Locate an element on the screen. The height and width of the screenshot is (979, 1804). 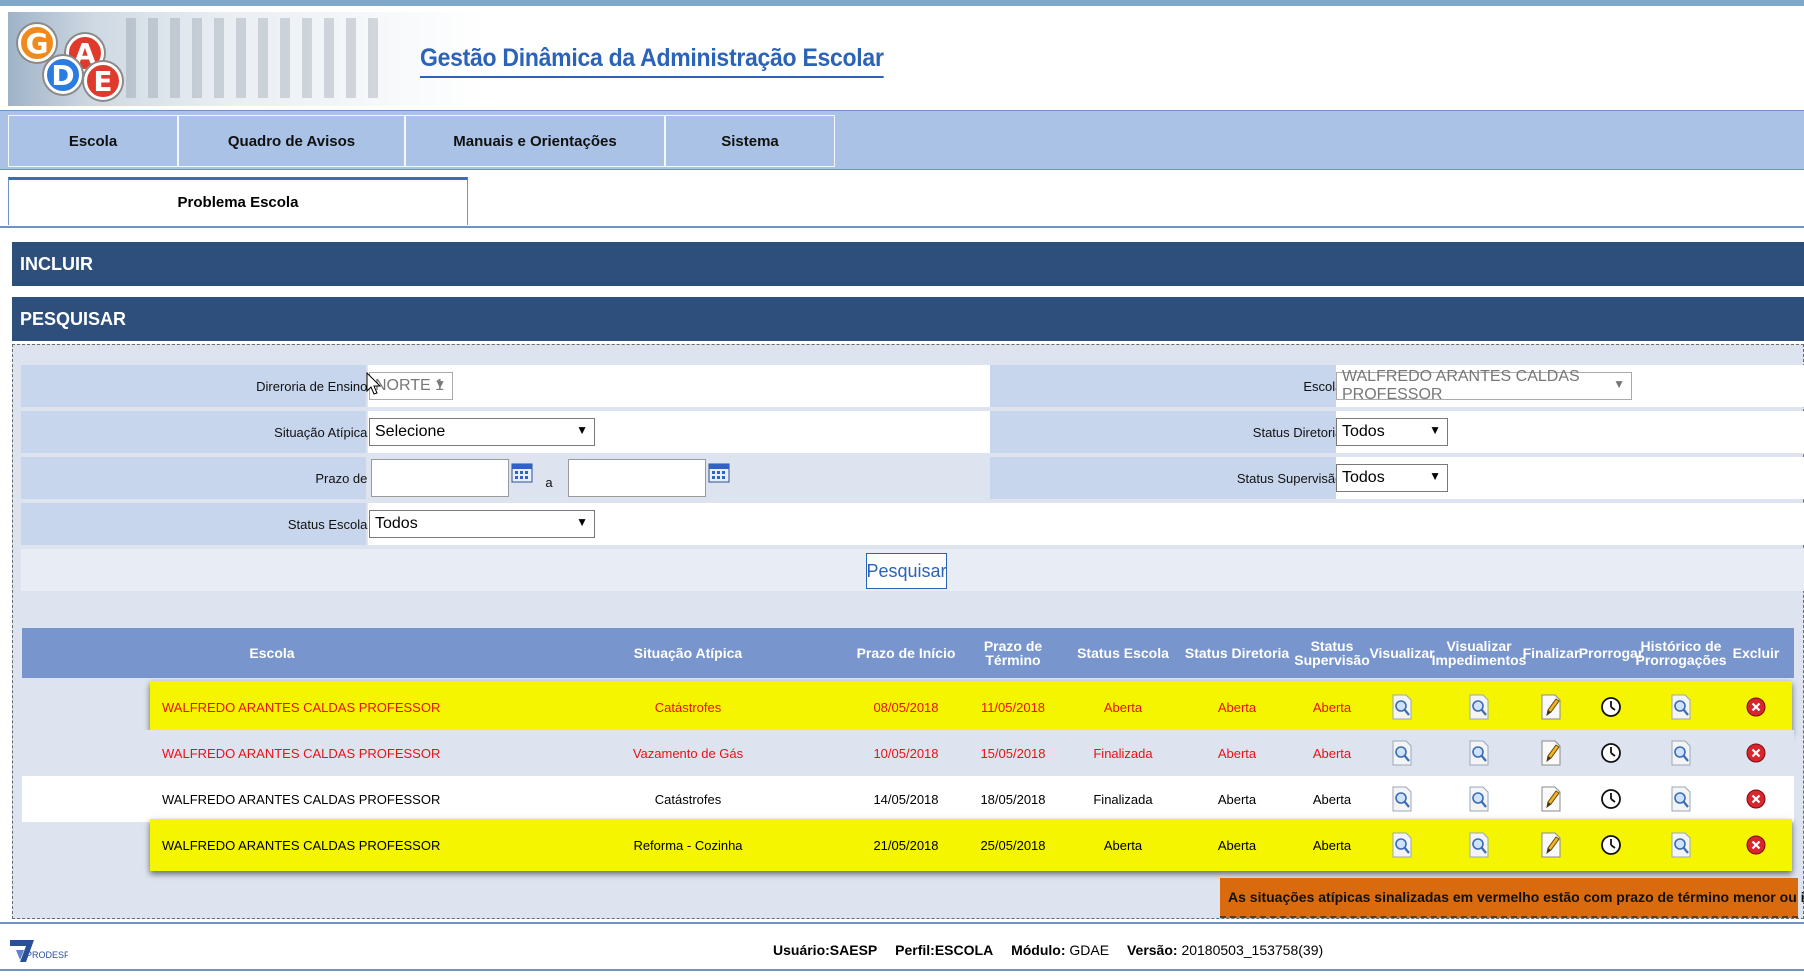
logo-letter-g: G is located at coordinates (37, 43).